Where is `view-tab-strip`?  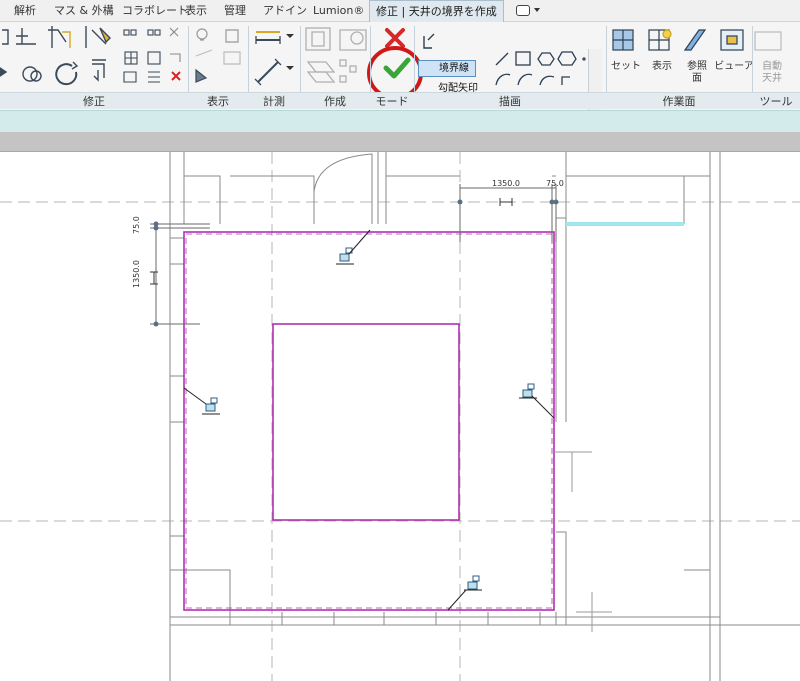
view-tab-strip is located at coordinates (400, 142).